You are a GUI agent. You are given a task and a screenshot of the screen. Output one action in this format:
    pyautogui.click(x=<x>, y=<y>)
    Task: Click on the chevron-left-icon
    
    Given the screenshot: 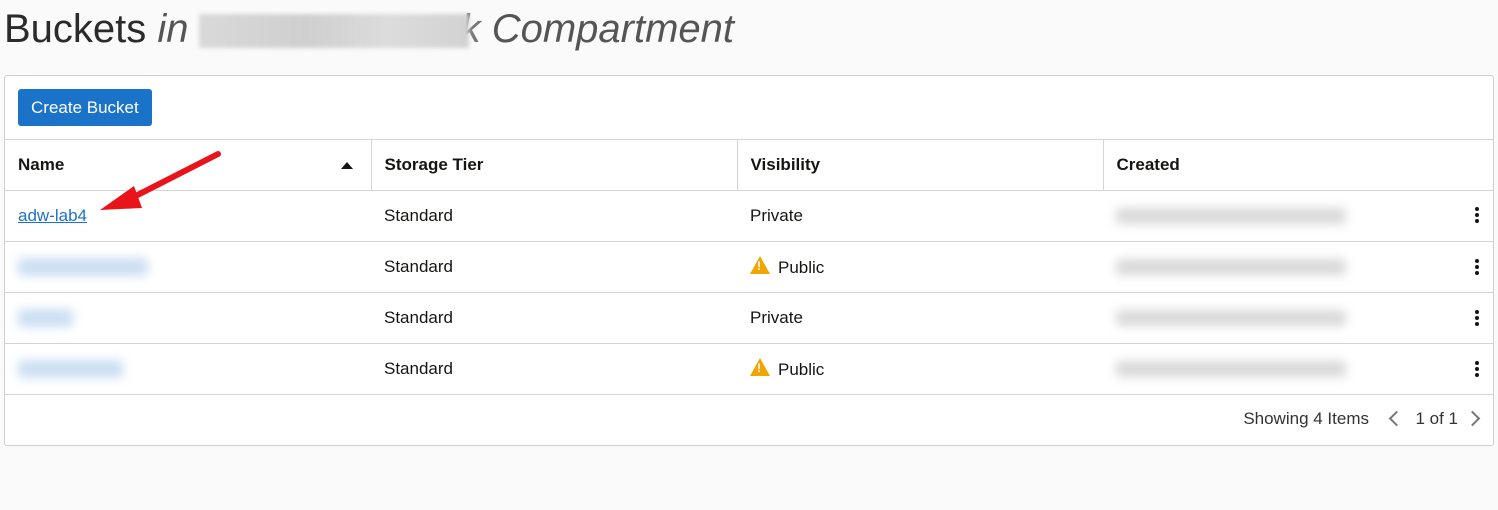 What is the action you would take?
    pyautogui.click(x=1396, y=418)
    